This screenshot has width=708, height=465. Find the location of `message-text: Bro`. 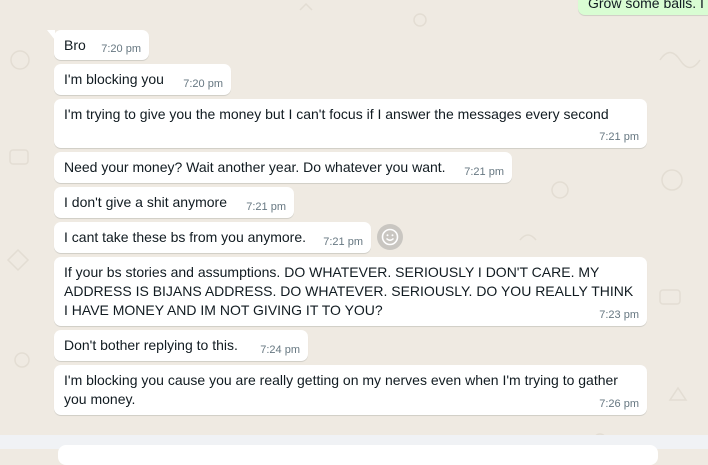

message-text: Bro is located at coordinates (75, 45).